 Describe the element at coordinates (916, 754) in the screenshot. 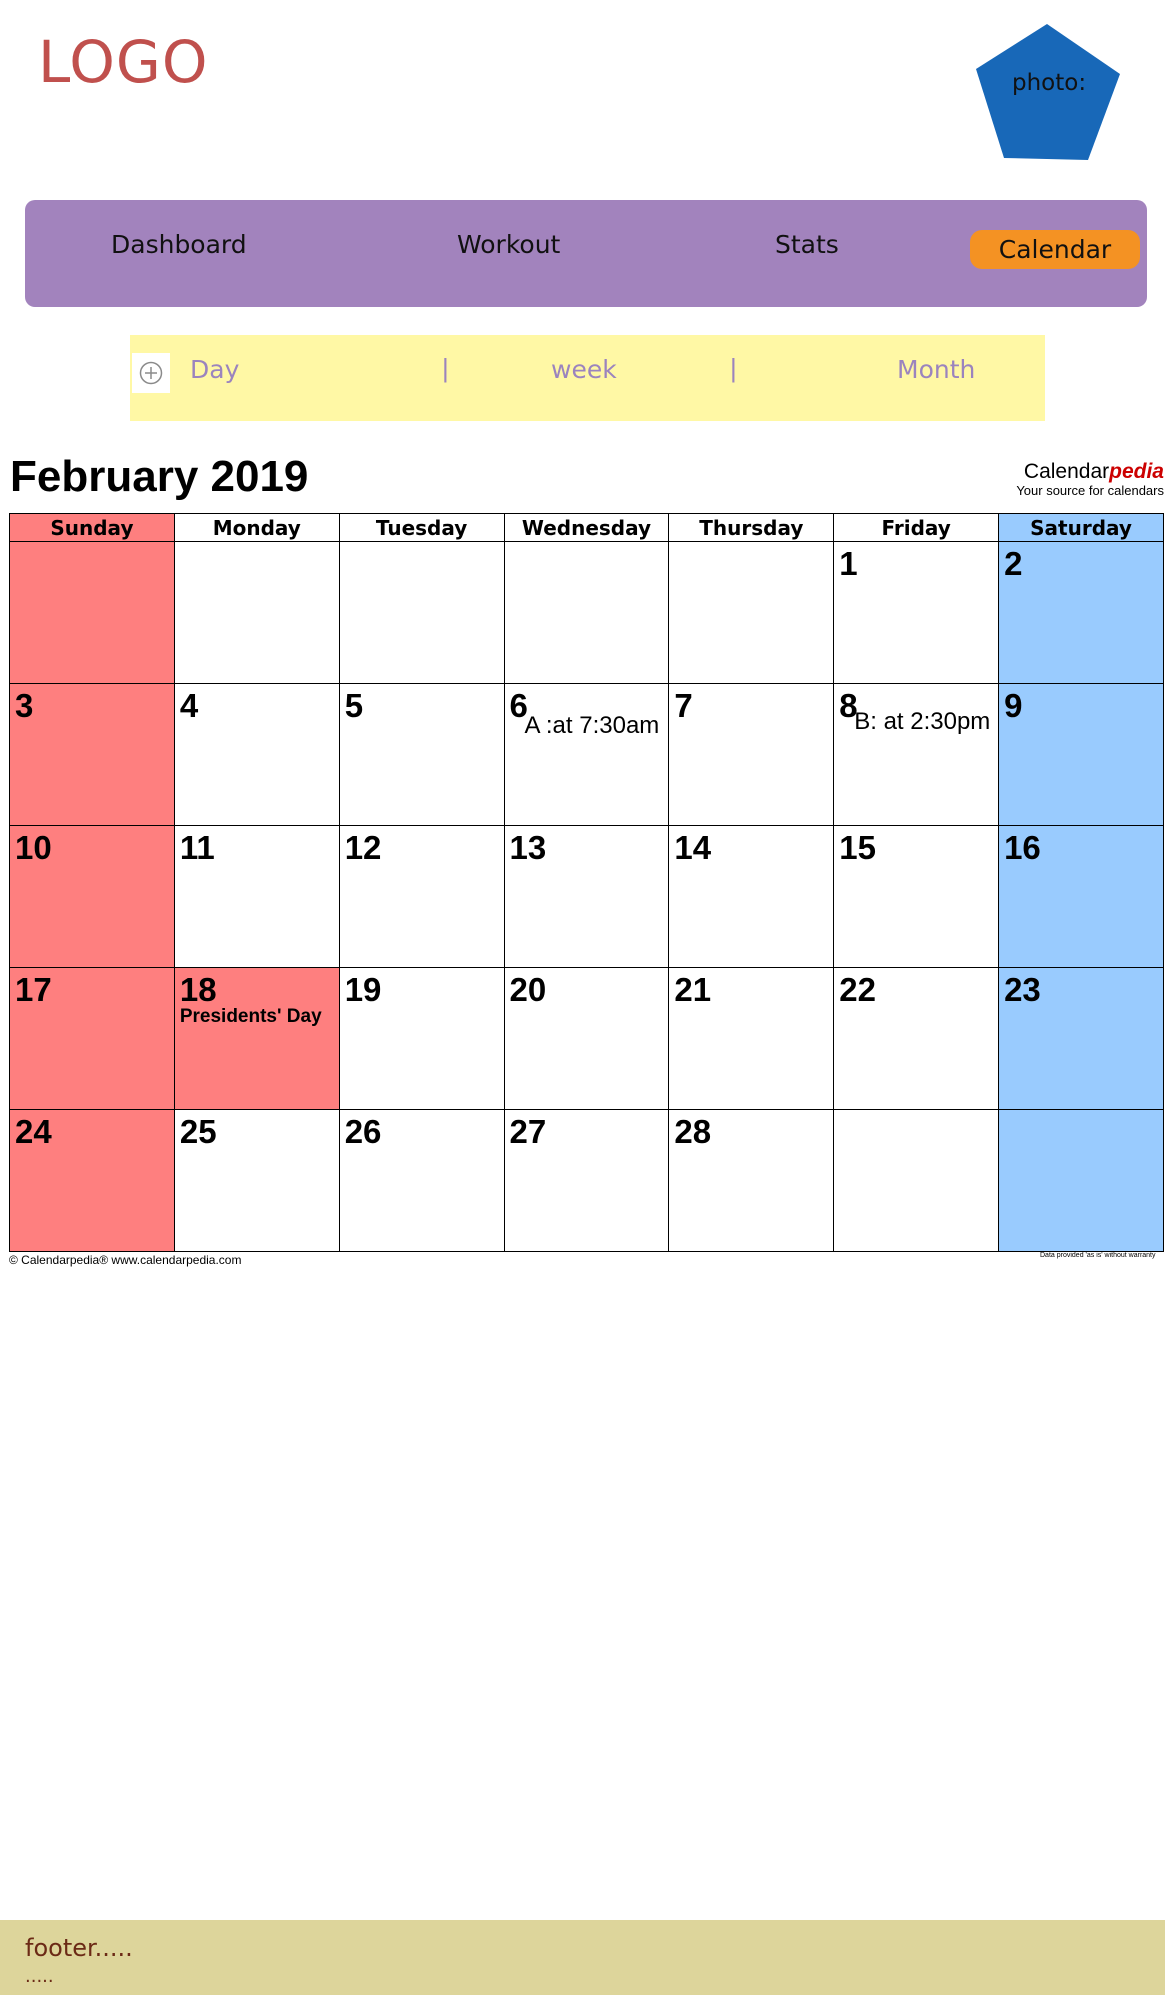

I see `day-cell-8: 8 B: at 2:30pm` at that location.